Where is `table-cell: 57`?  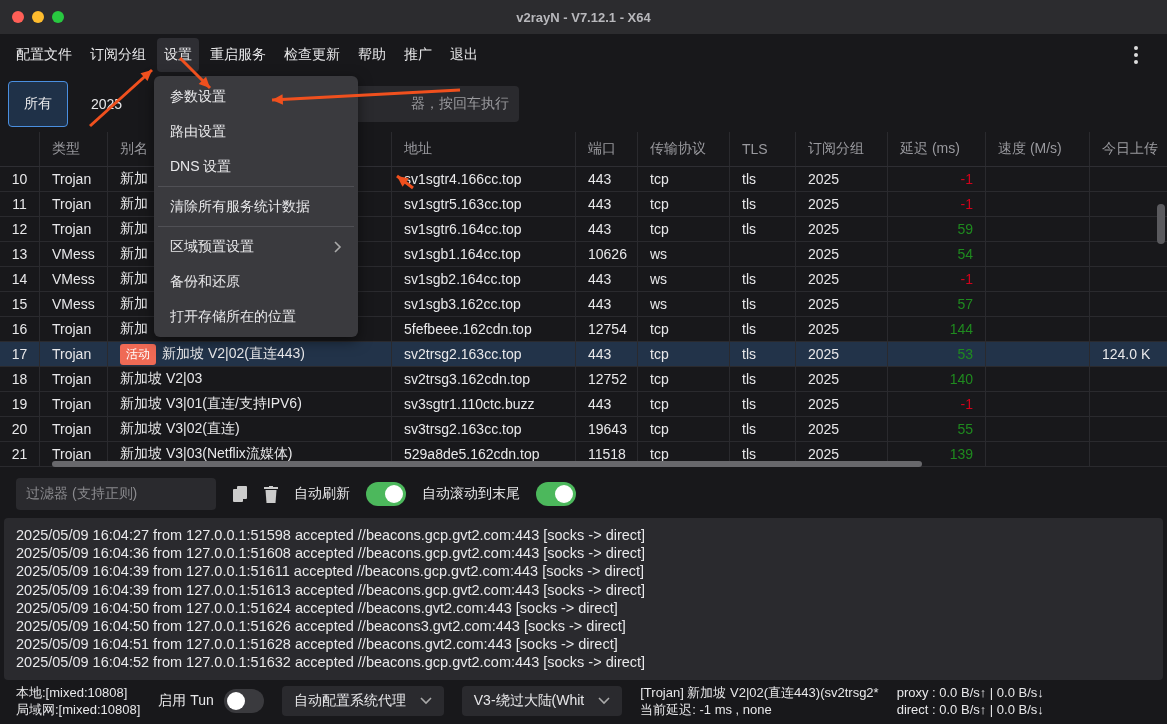 table-cell: 57 is located at coordinates (965, 304).